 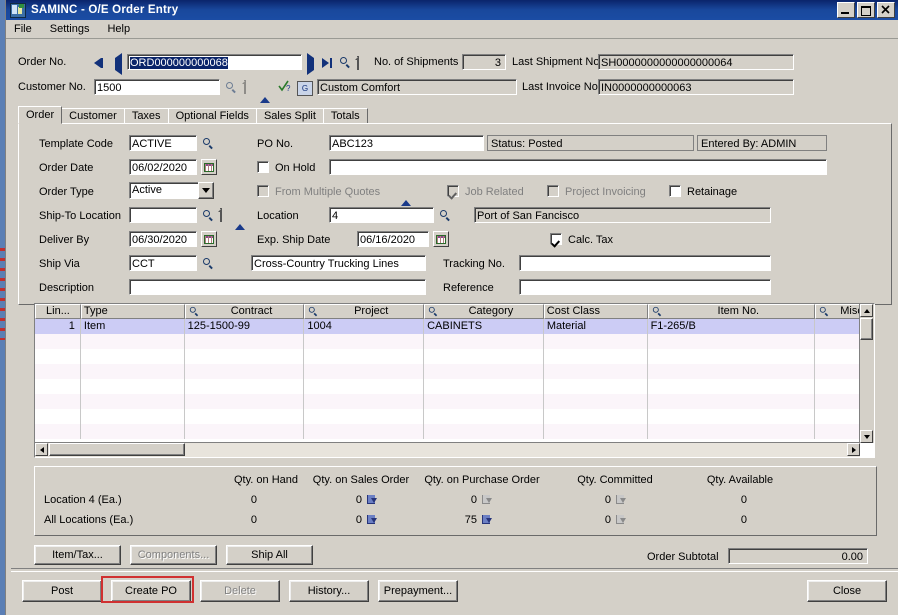 I want to click on grid-col-project: Project, so click(x=364, y=311).